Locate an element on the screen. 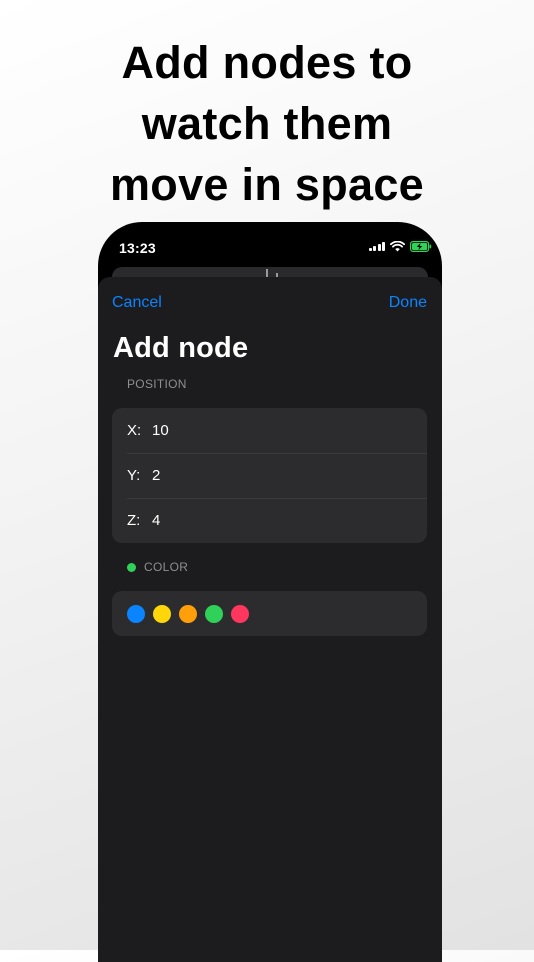 The image size is (534, 962). color-section-label: COLOR is located at coordinates (166, 567).